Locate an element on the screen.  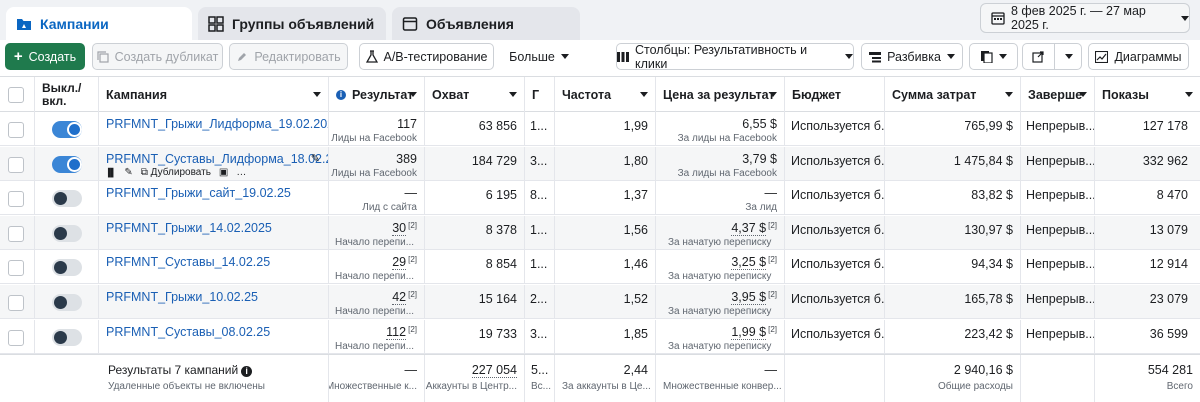
totals-cpr: — is located at coordinates (771, 370).